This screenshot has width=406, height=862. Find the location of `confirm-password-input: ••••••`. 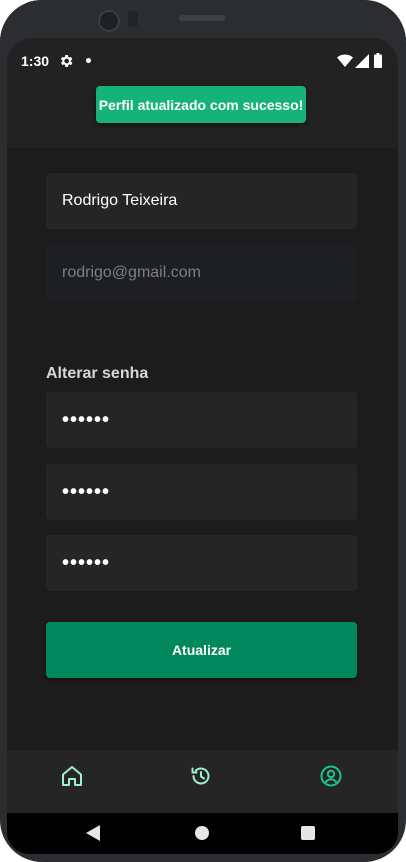

confirm-password-input: •••••• is located at coordinates (201, 563).